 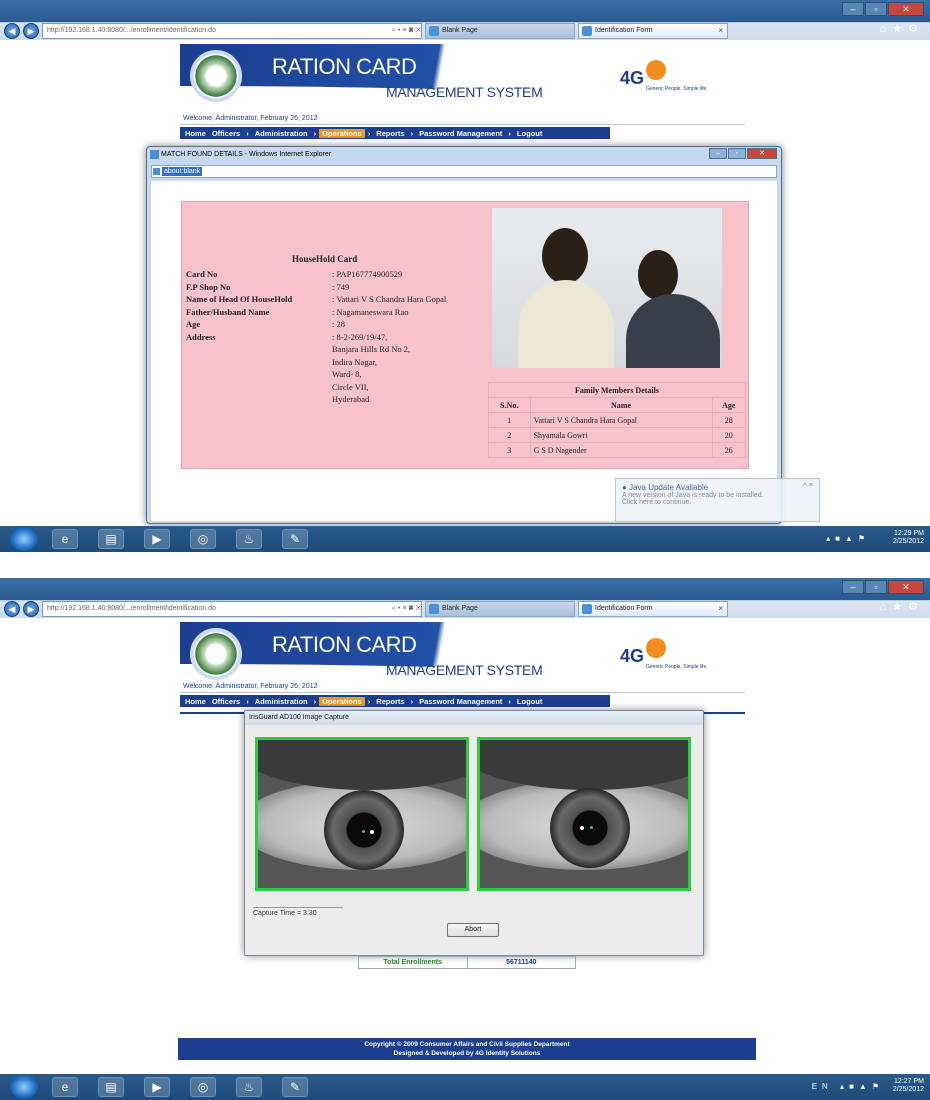 What do you see at coordinates (656, 70) in the screenshot?
I see `sun-icon` at bounding box center [656, 70].